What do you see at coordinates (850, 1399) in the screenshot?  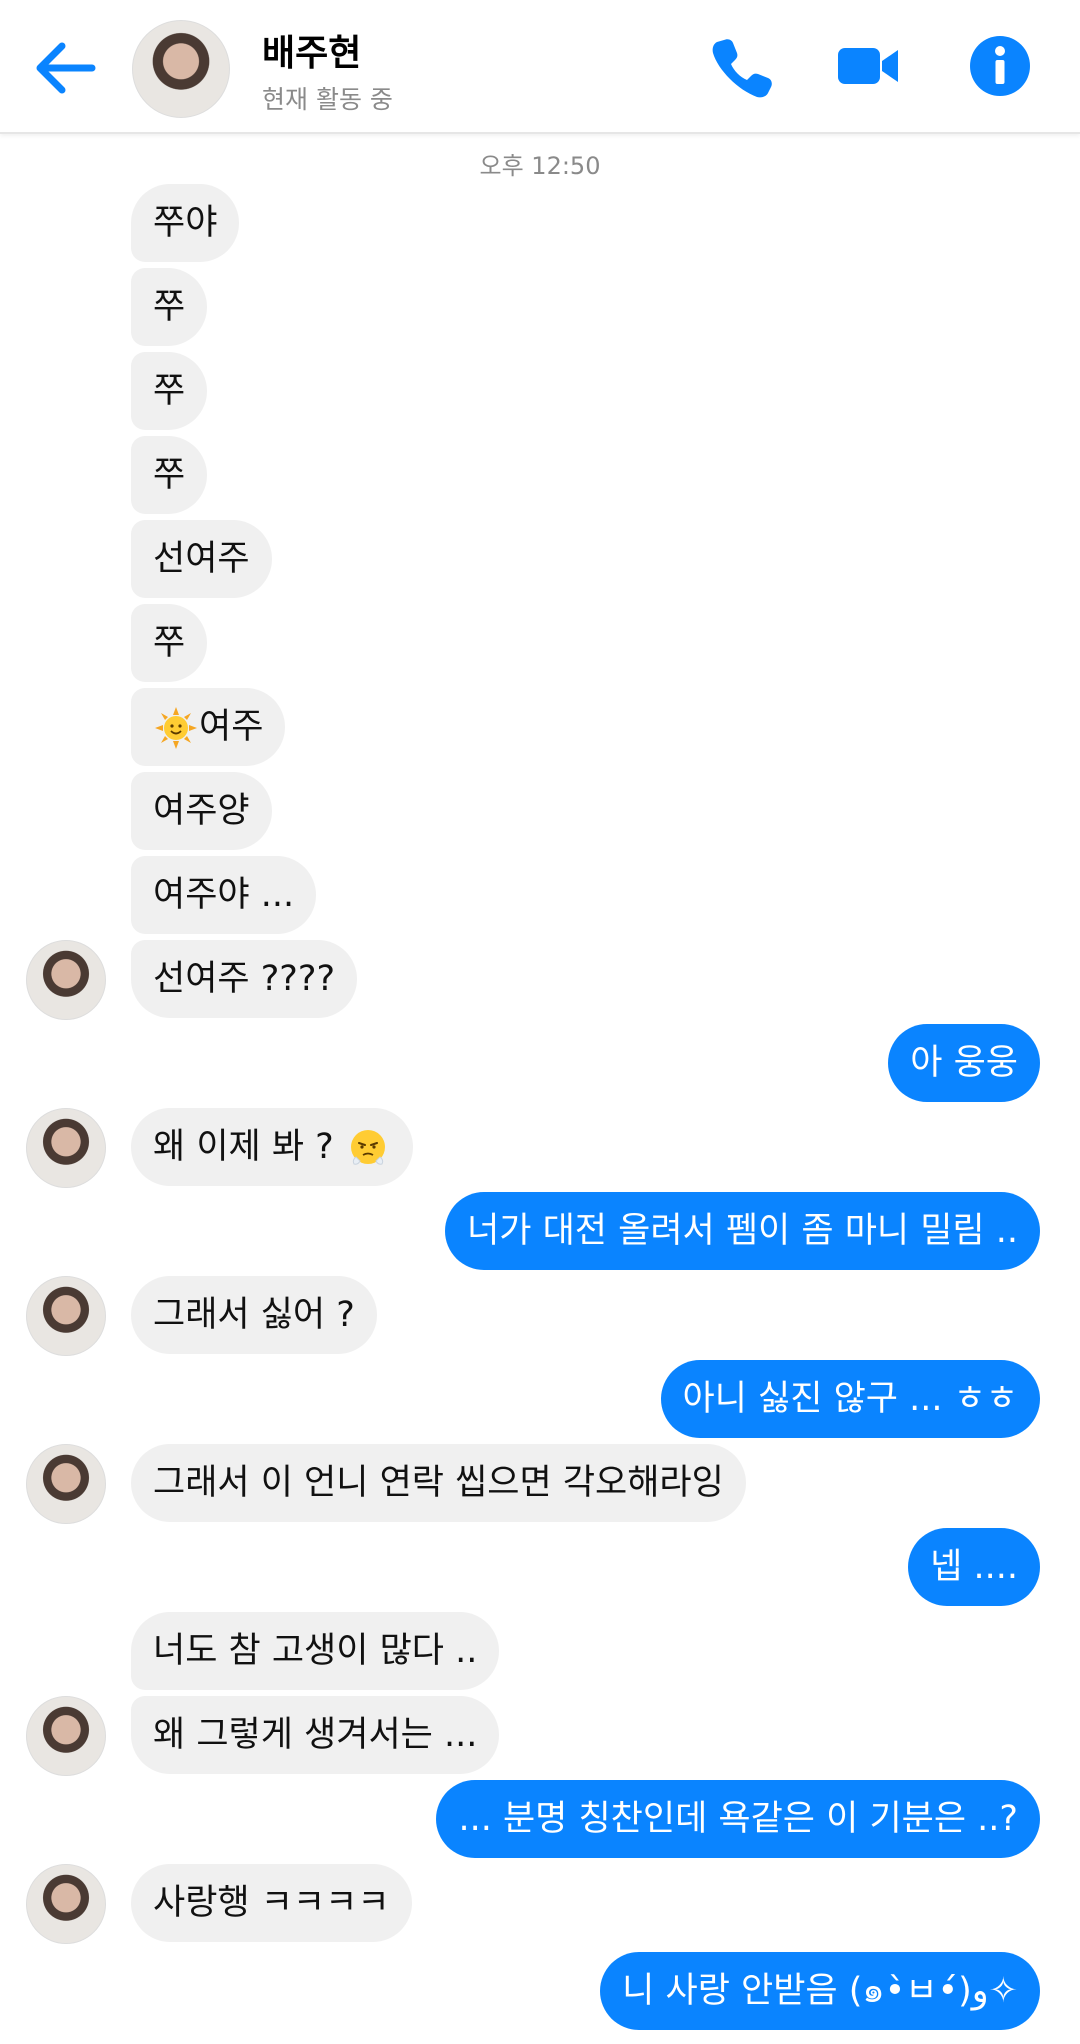 I see `sent-message: 아니 싫진 않구 ... ㅎㅎ` at bounding box center [850, 1399].